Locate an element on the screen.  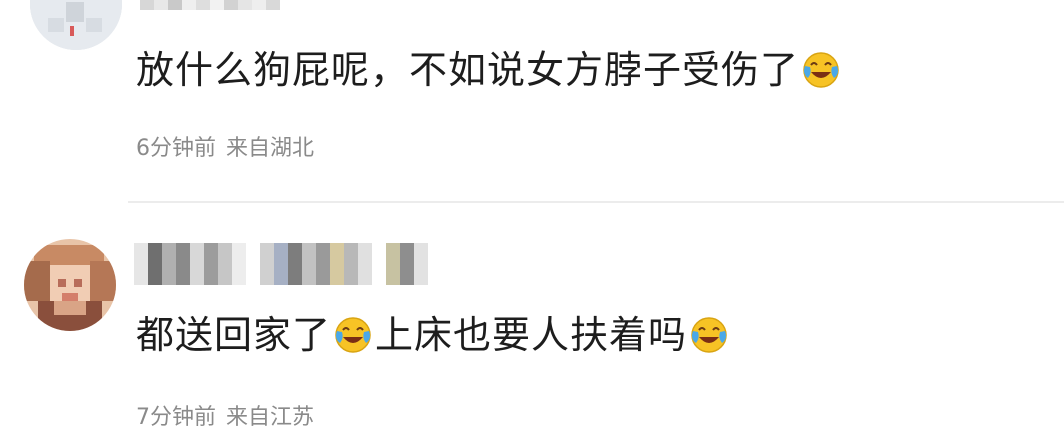
comment-meta: 6分钟前 来自湖北 is located at coordinates (225, 146).